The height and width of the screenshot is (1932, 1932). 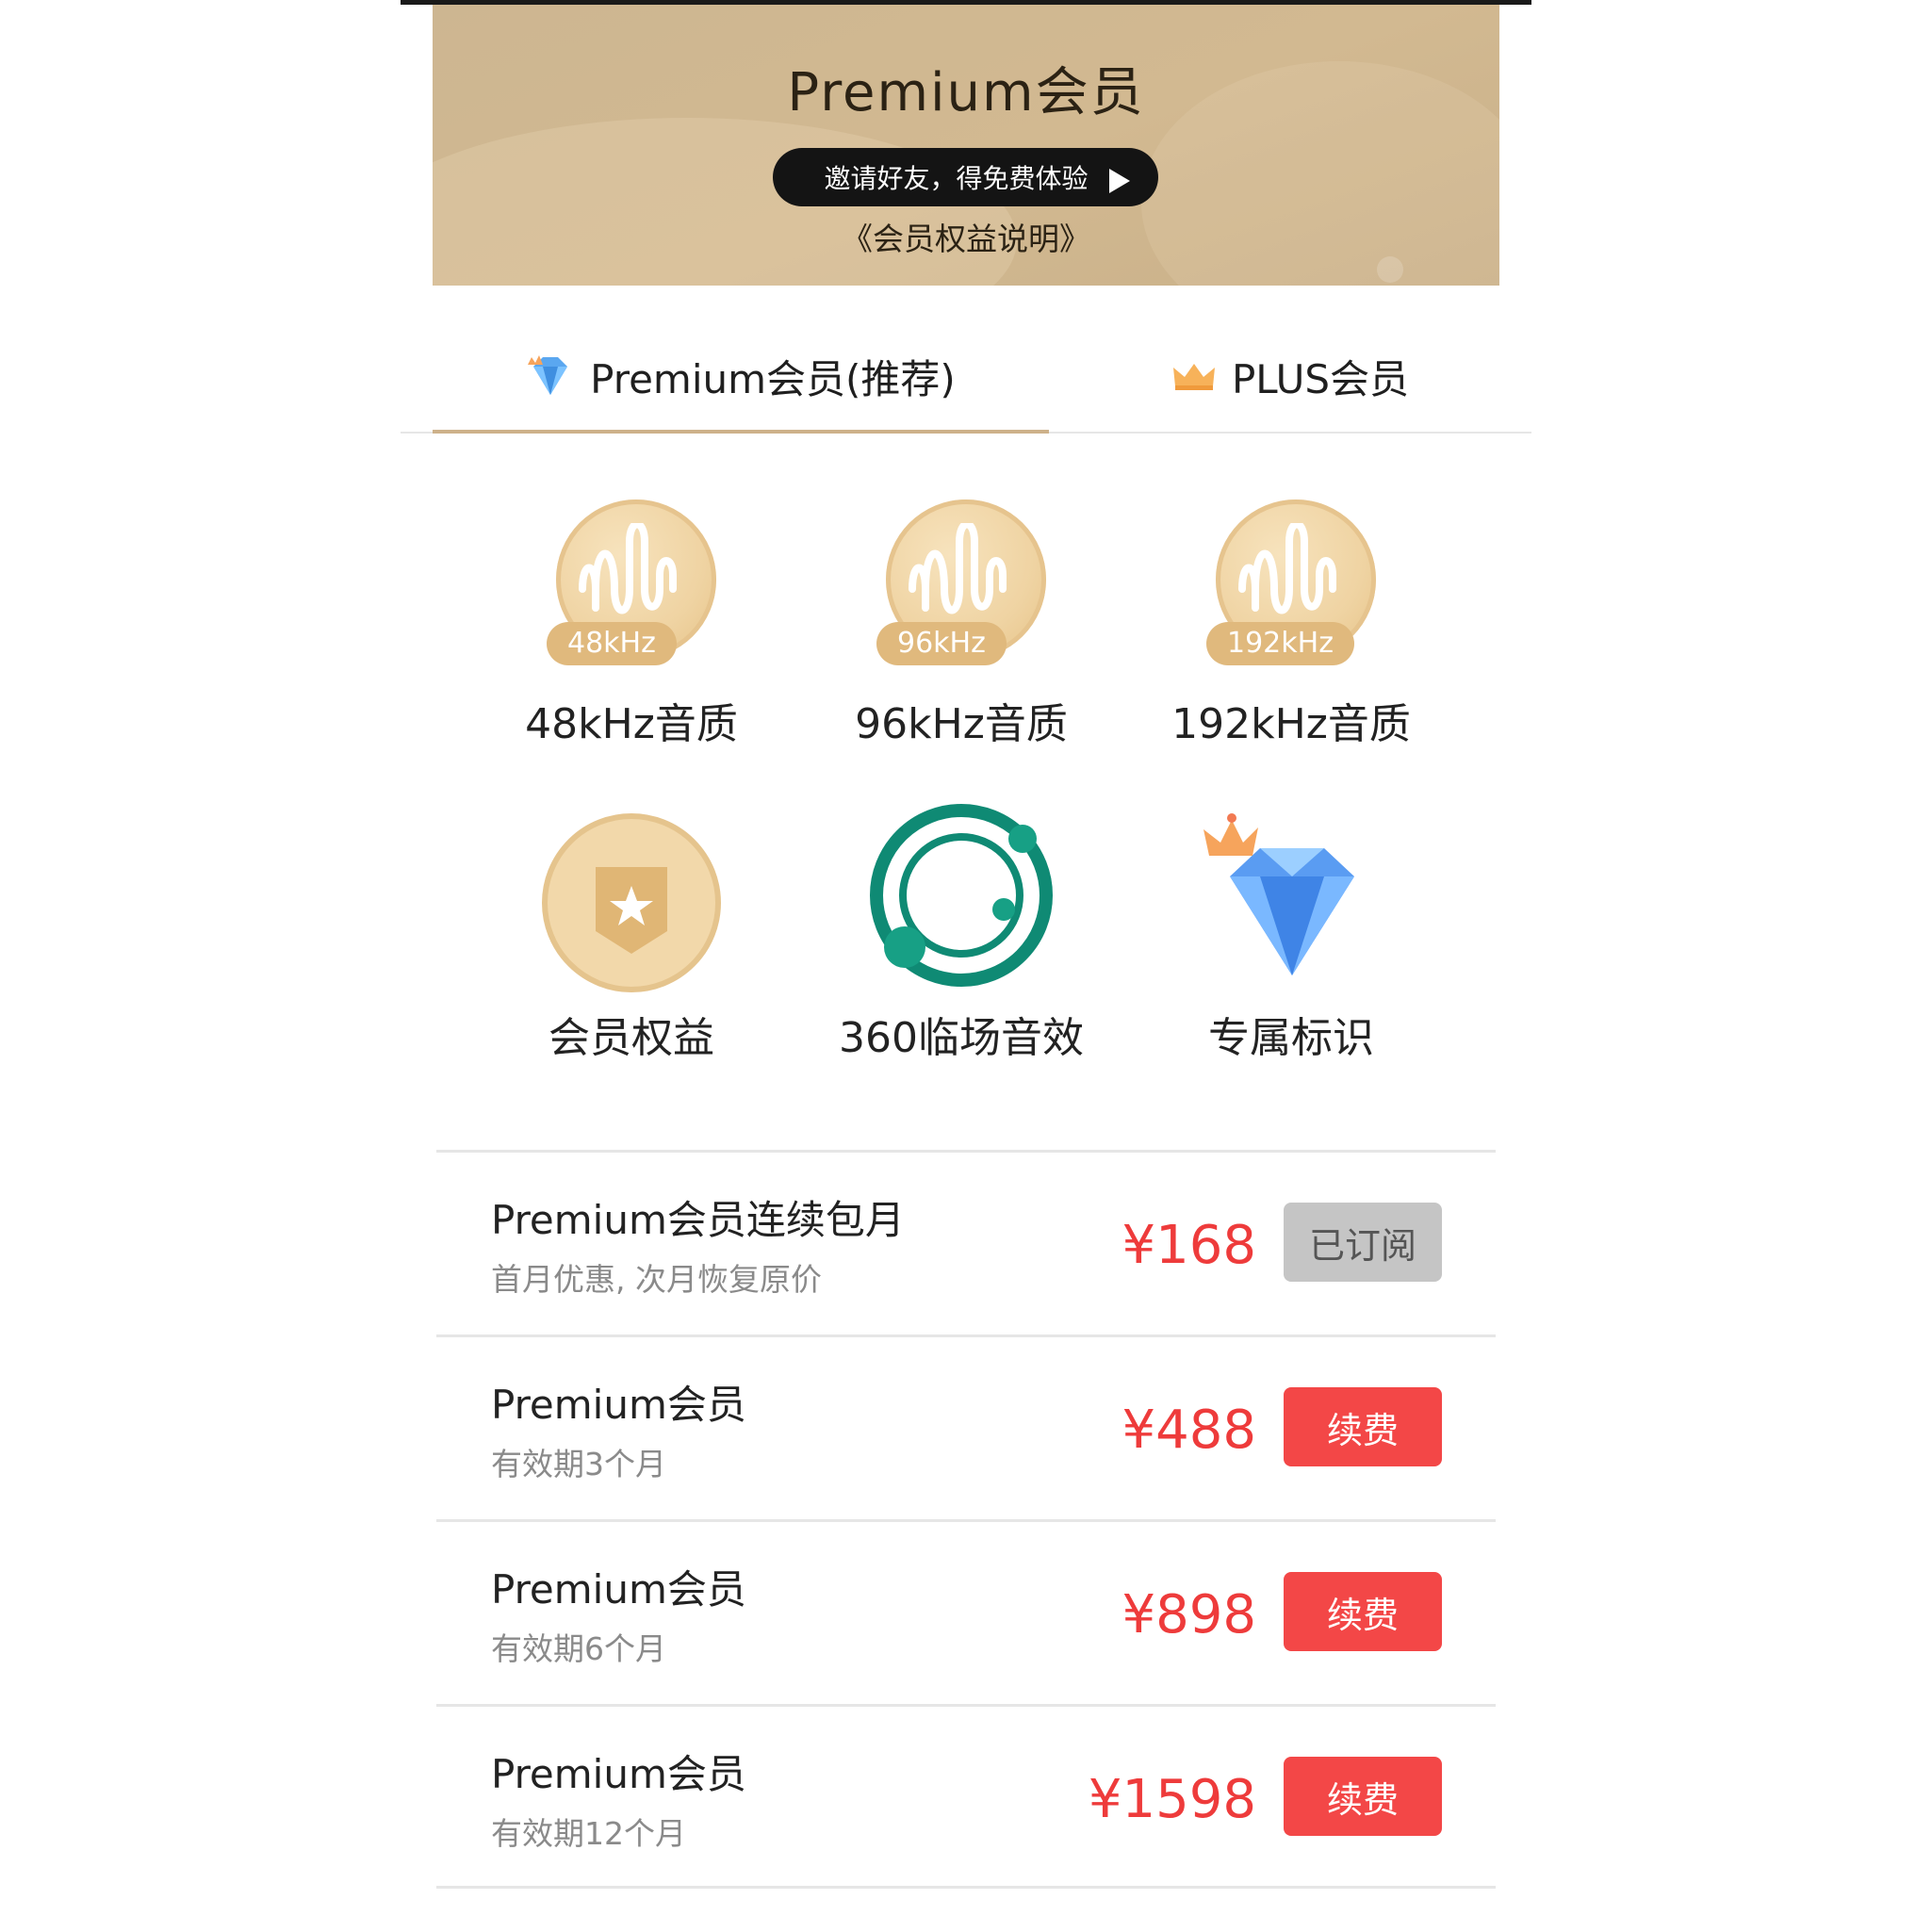 What do you see at coordinates (1363, 1242) in the screenshot?
I see `subscribed-button: 已订阅` at bounding box center [1363, 1242].